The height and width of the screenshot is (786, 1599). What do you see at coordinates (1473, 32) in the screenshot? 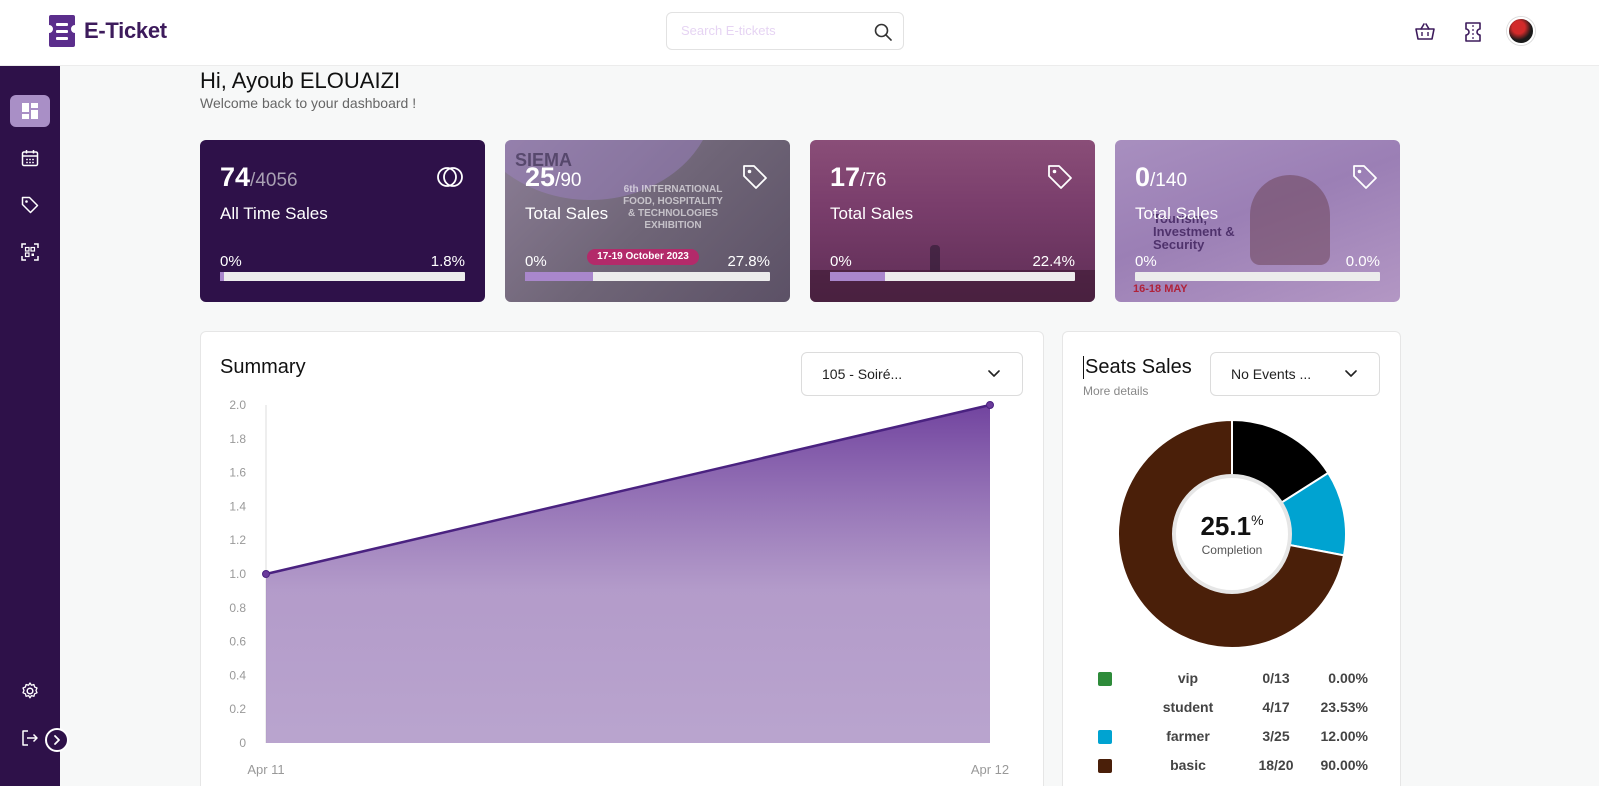
I see `ticket-icon` at bounding box center [1473, 32].